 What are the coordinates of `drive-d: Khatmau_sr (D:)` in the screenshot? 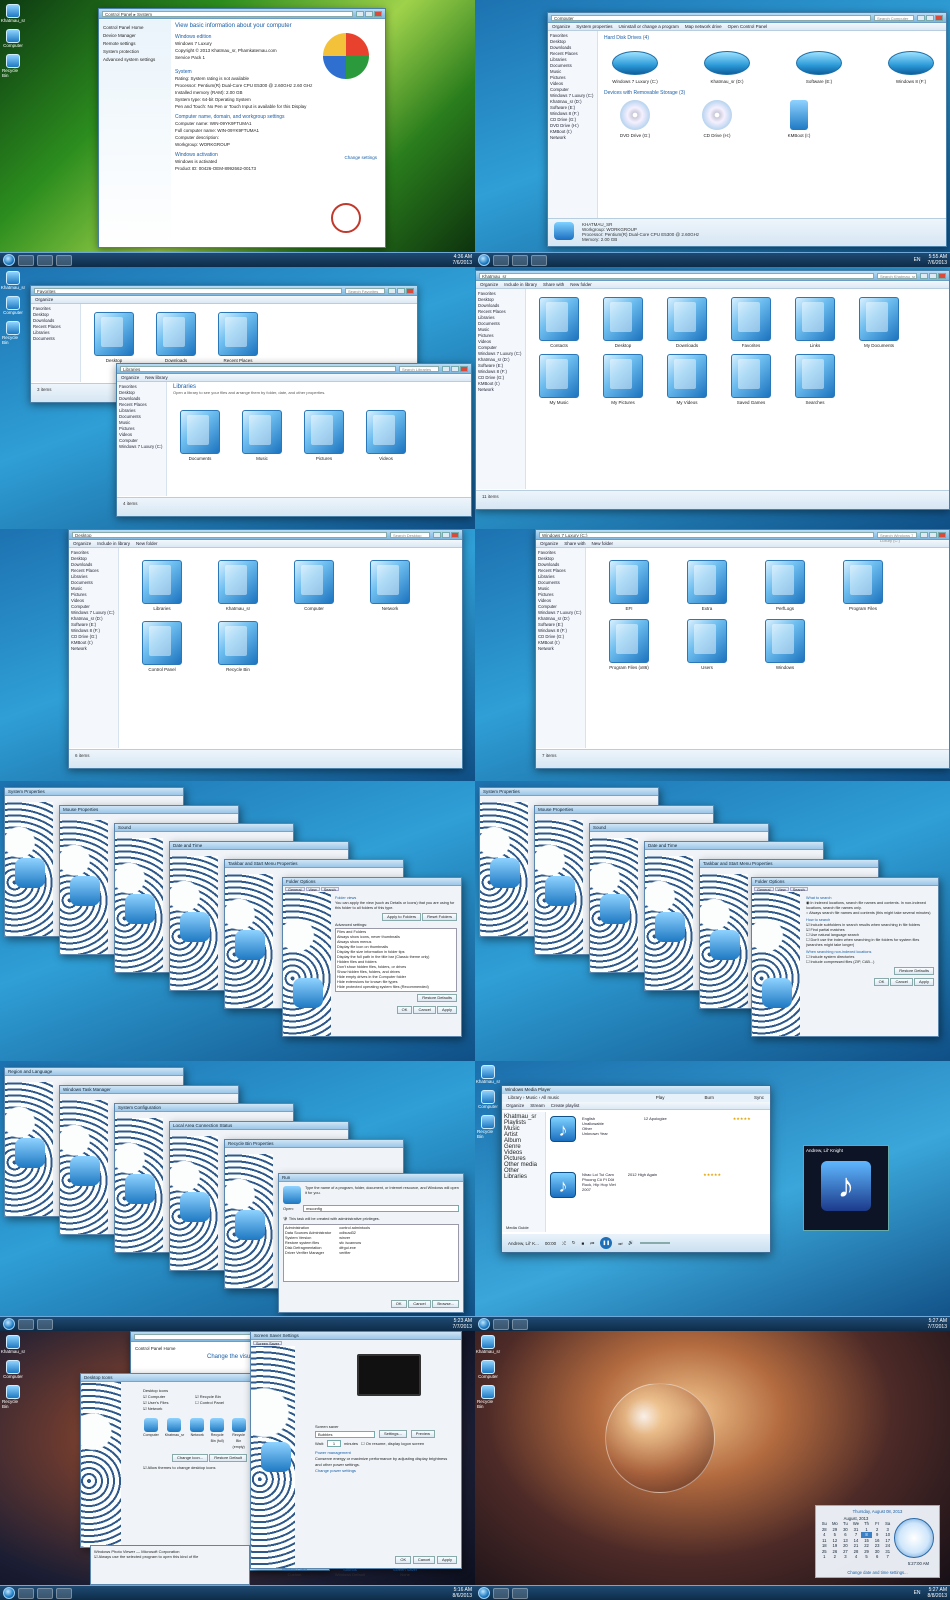 It's located at (727, 62).